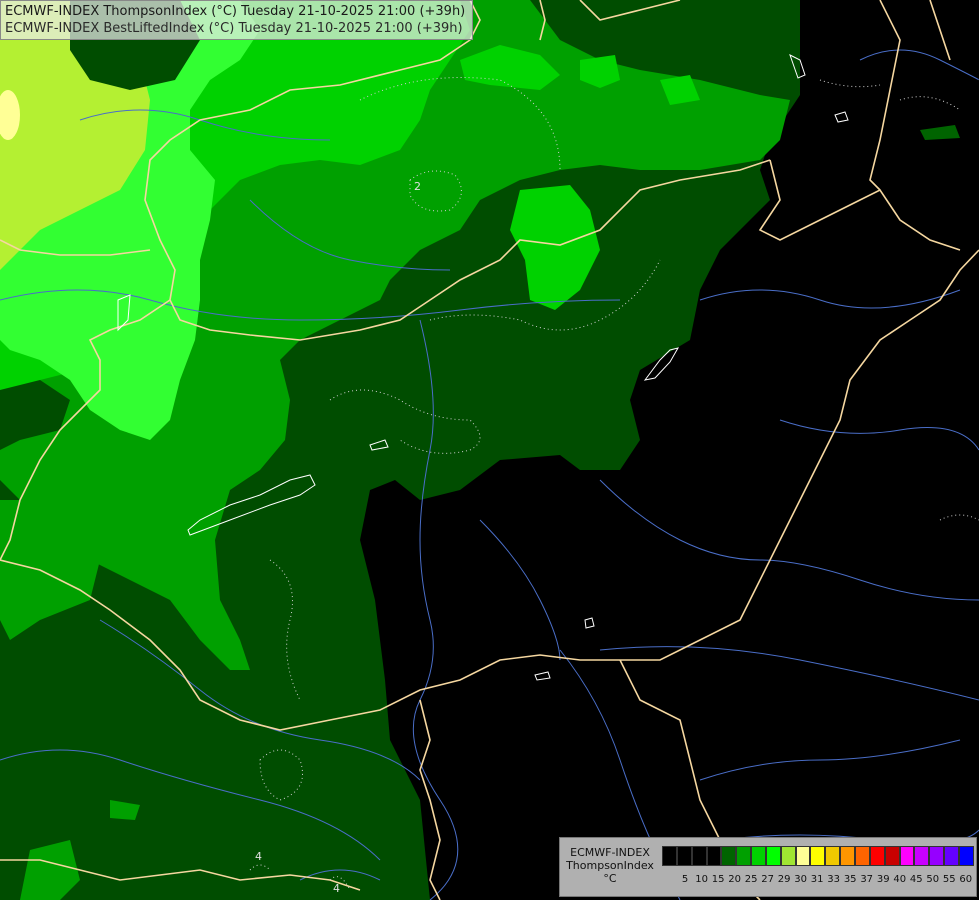  What do you see at coordinates (734, 879) in the screenshot?
I see `legend-tick: 20` at bounding box center [734, 879].